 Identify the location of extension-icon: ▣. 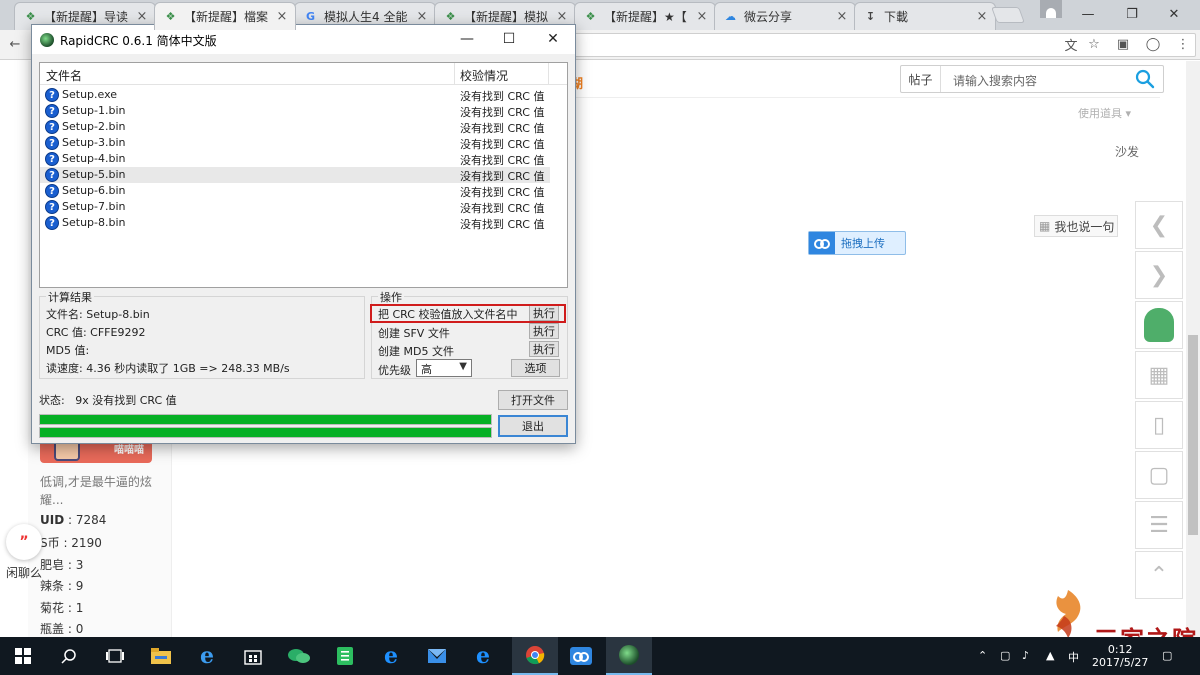
(1123, 44).